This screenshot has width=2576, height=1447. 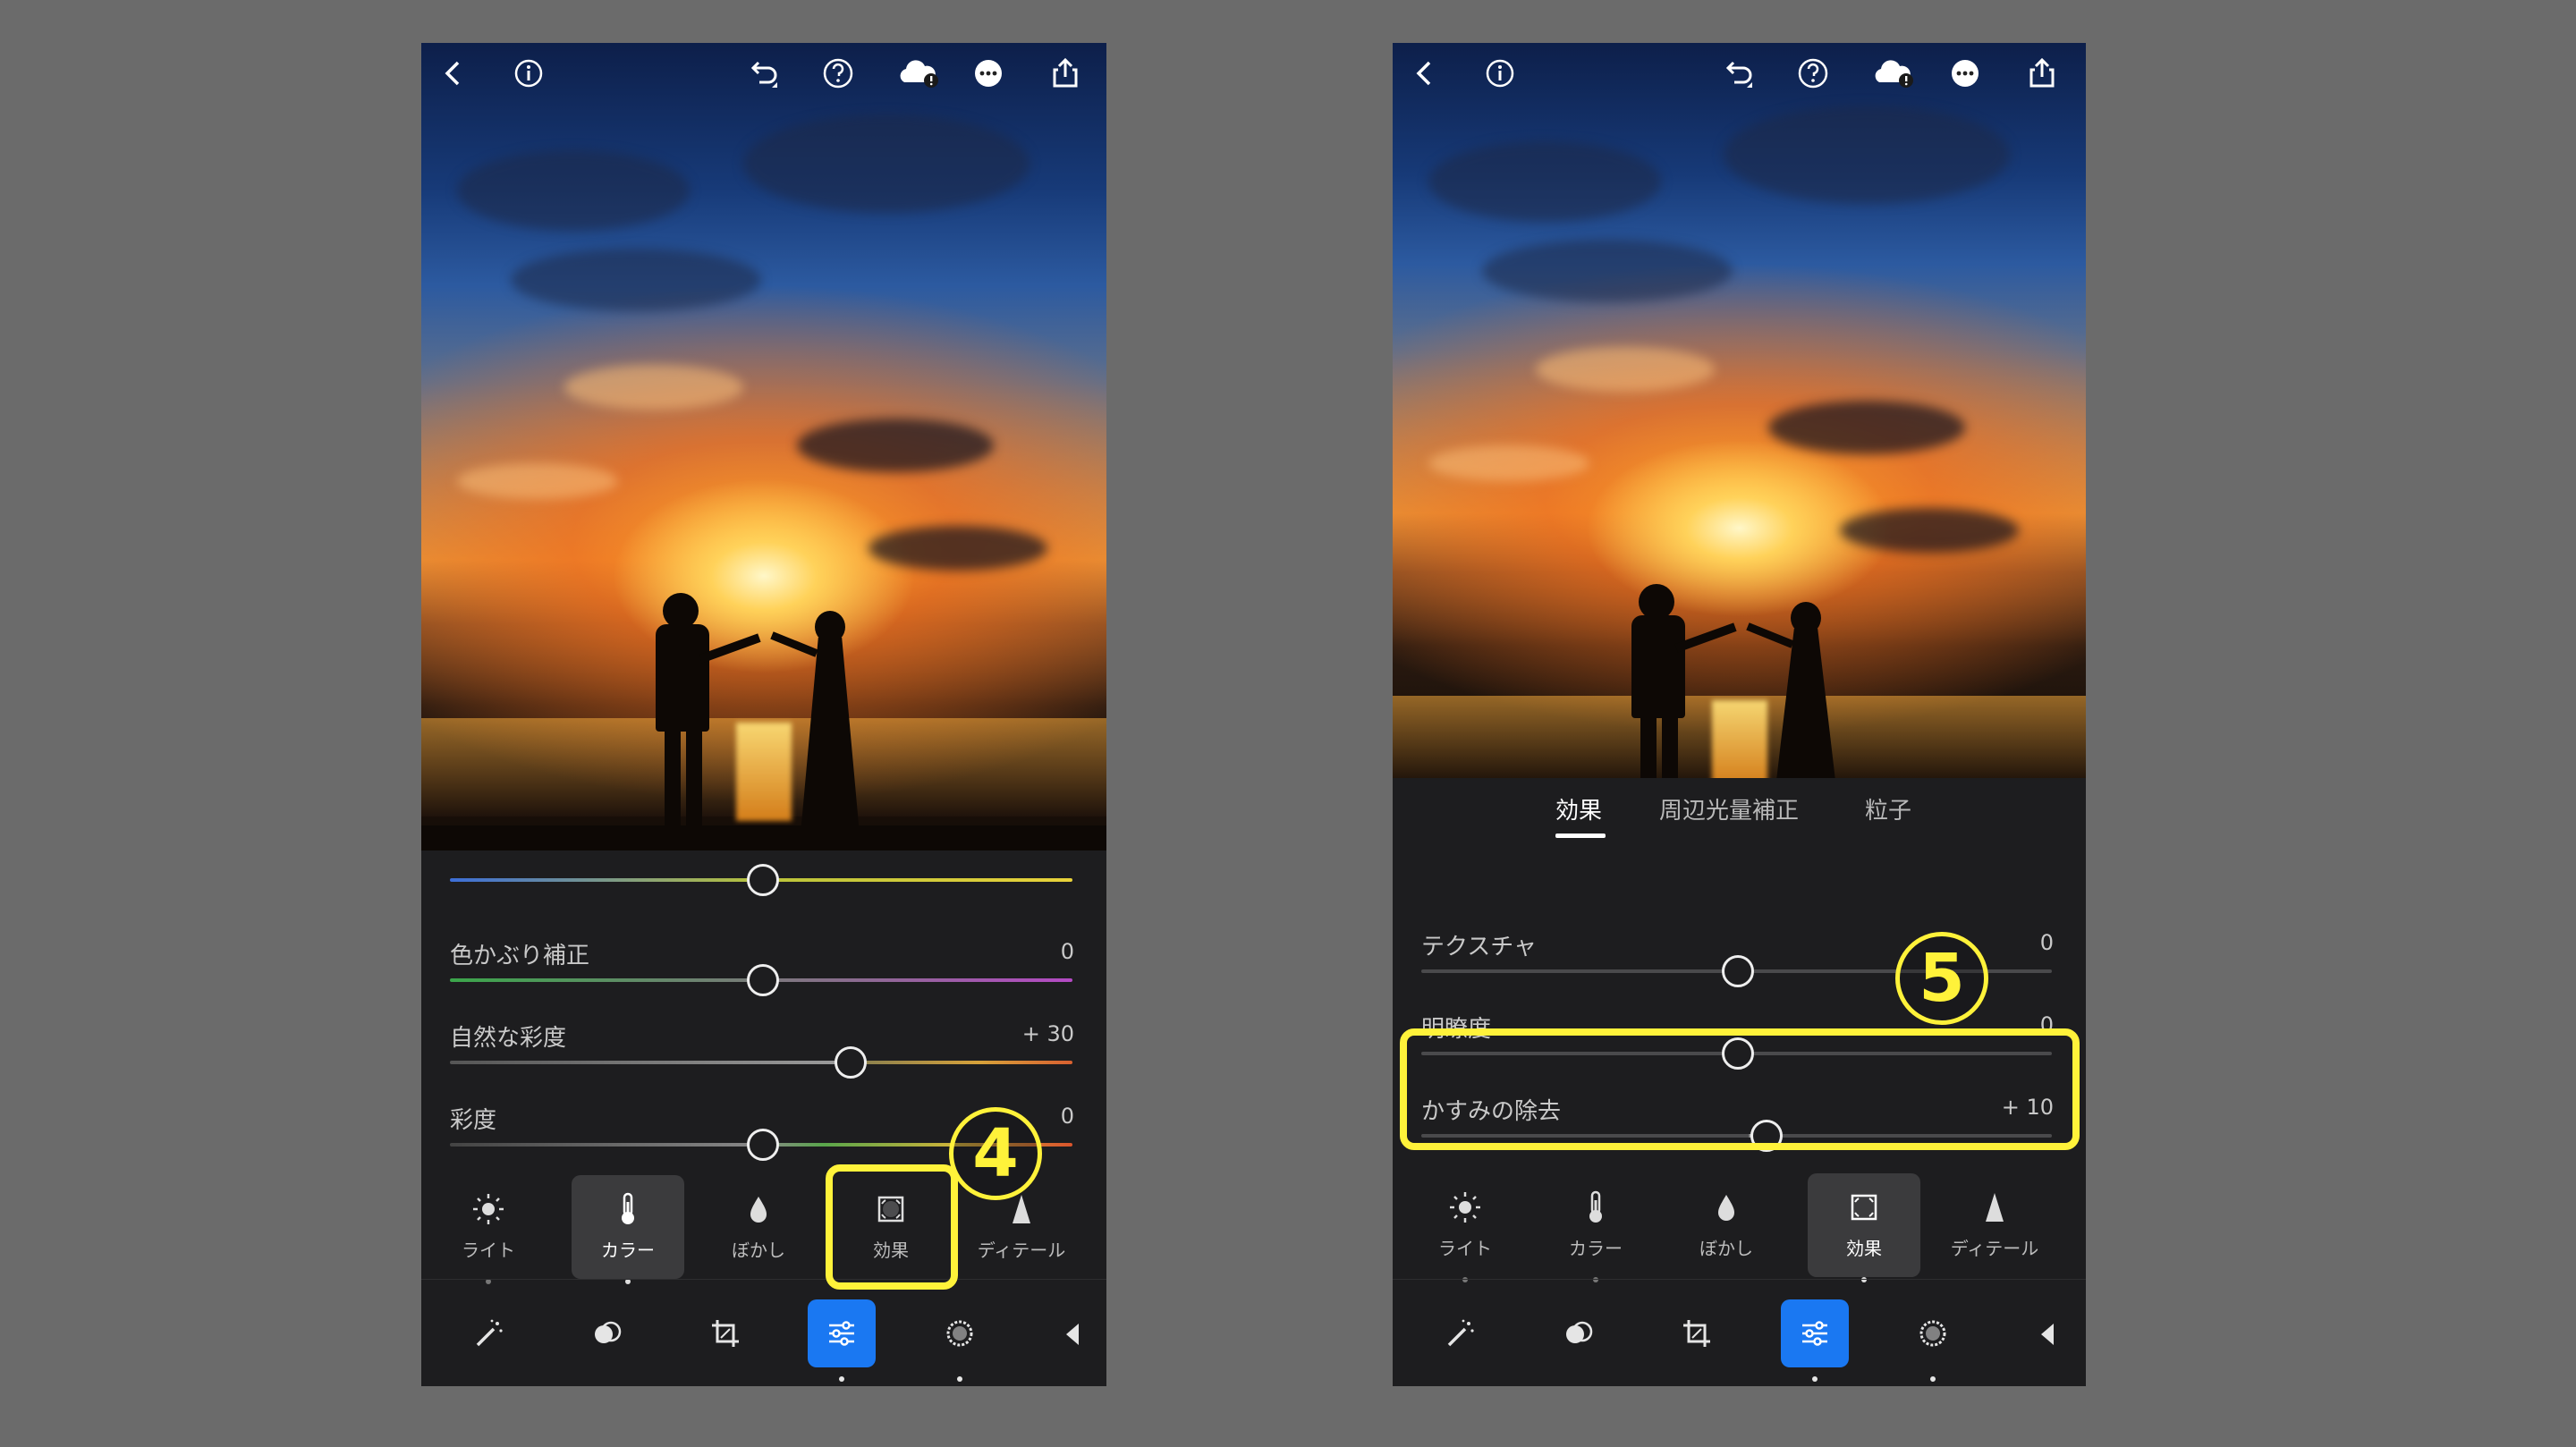 I want to click on tab-vignette: 周辺光量補正, so click(x=1729, y=808).